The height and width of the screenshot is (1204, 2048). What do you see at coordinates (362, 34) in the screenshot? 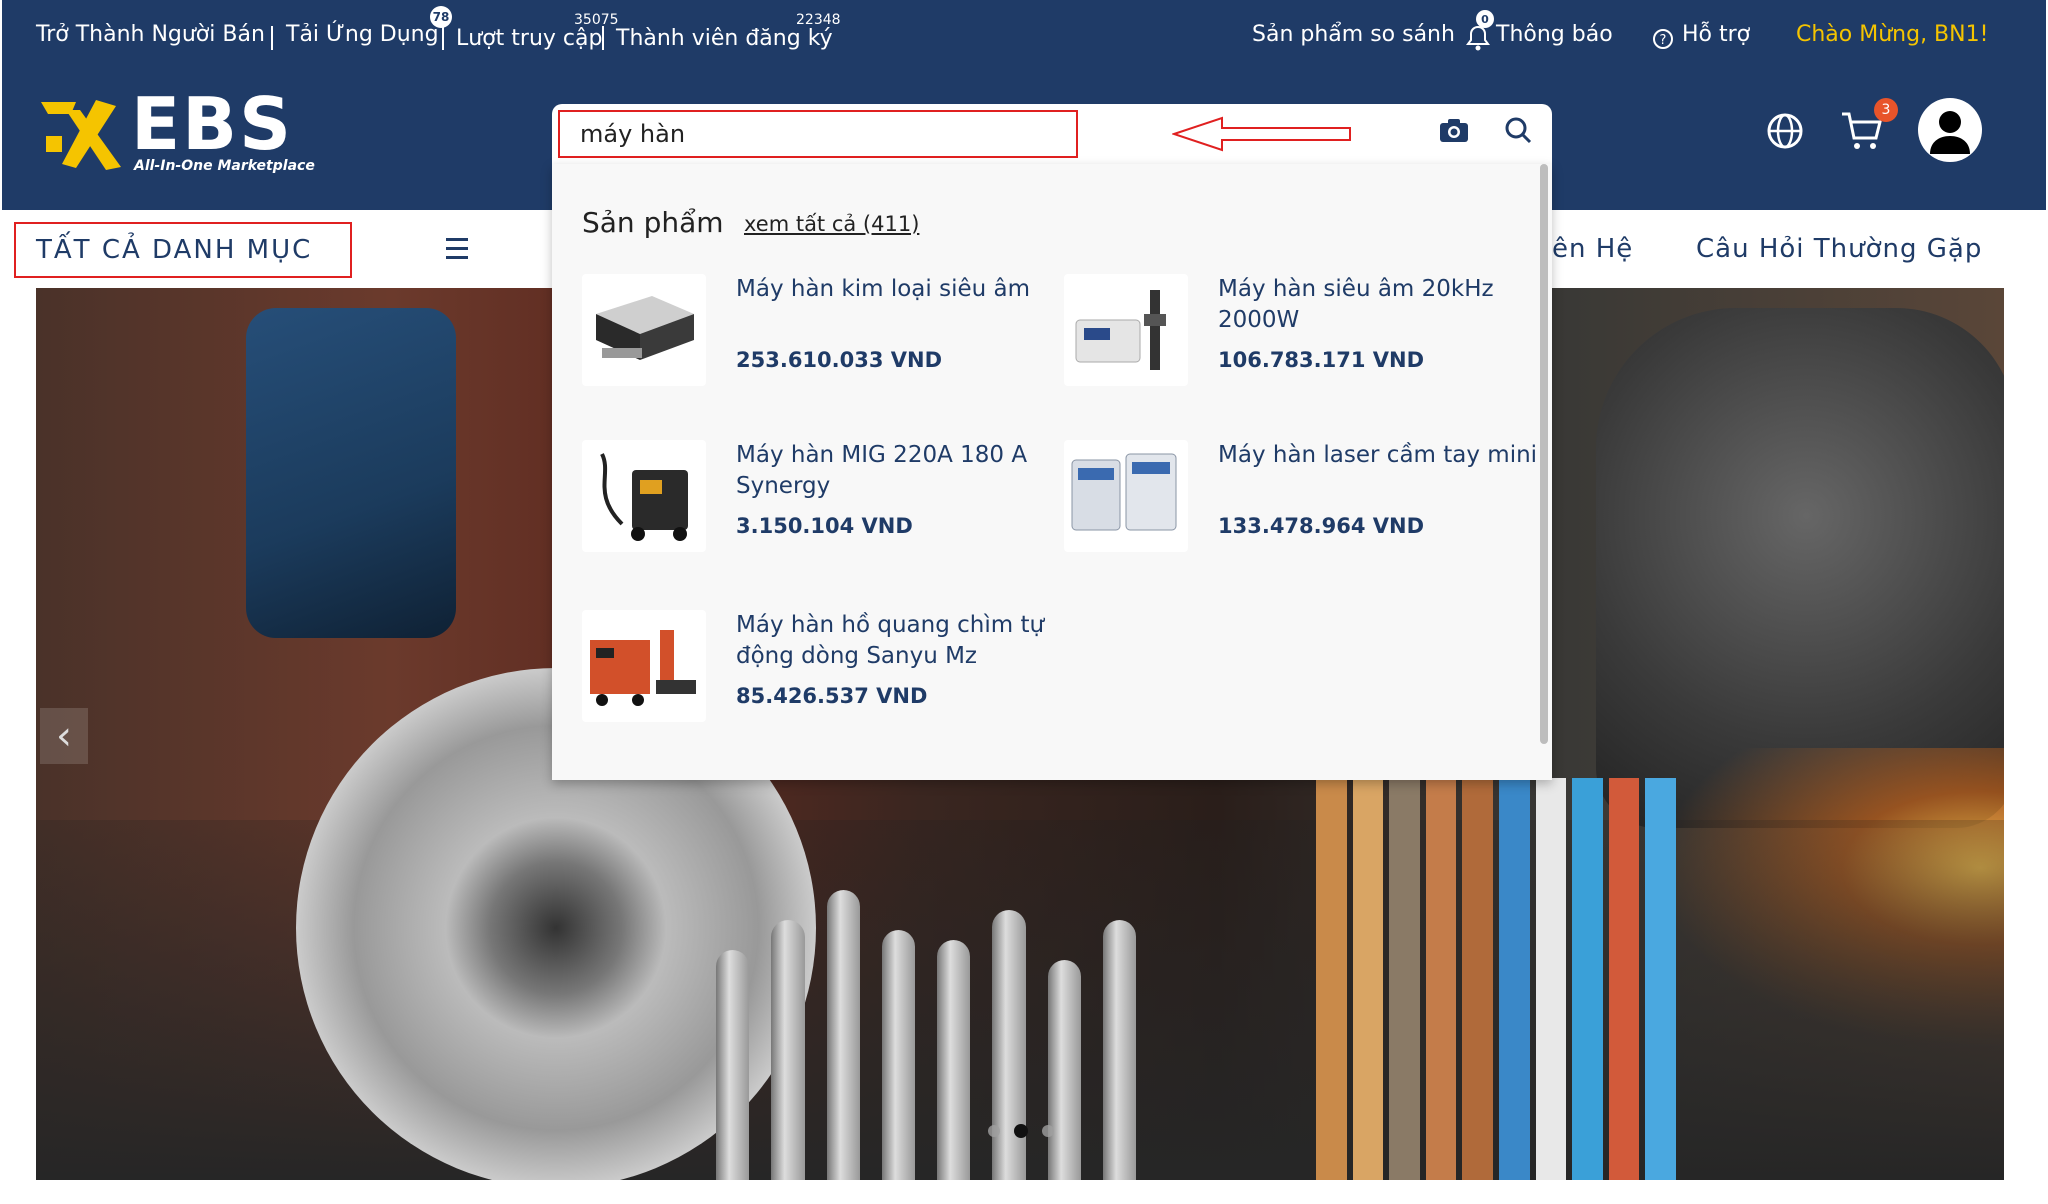
I see `download-app-link: Tải Ứng Dụng` at bounding box center [362, 34].